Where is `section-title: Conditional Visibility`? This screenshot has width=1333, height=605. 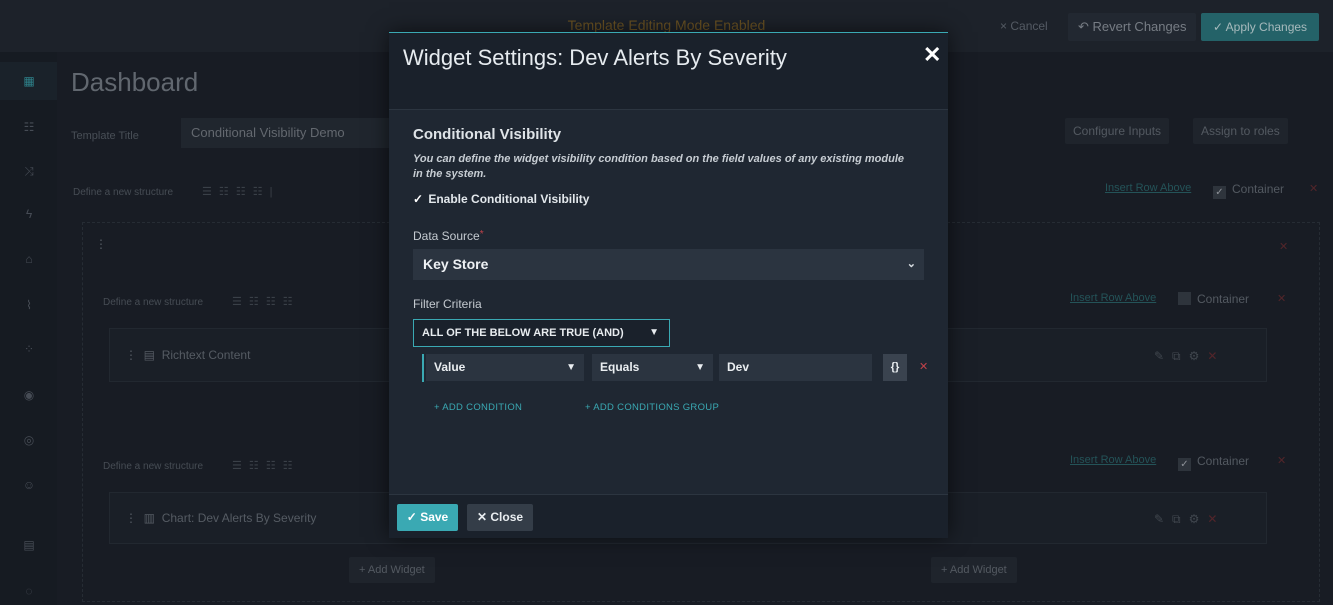 section-title: Conditional Visibility is located at coordinates (487, 134).